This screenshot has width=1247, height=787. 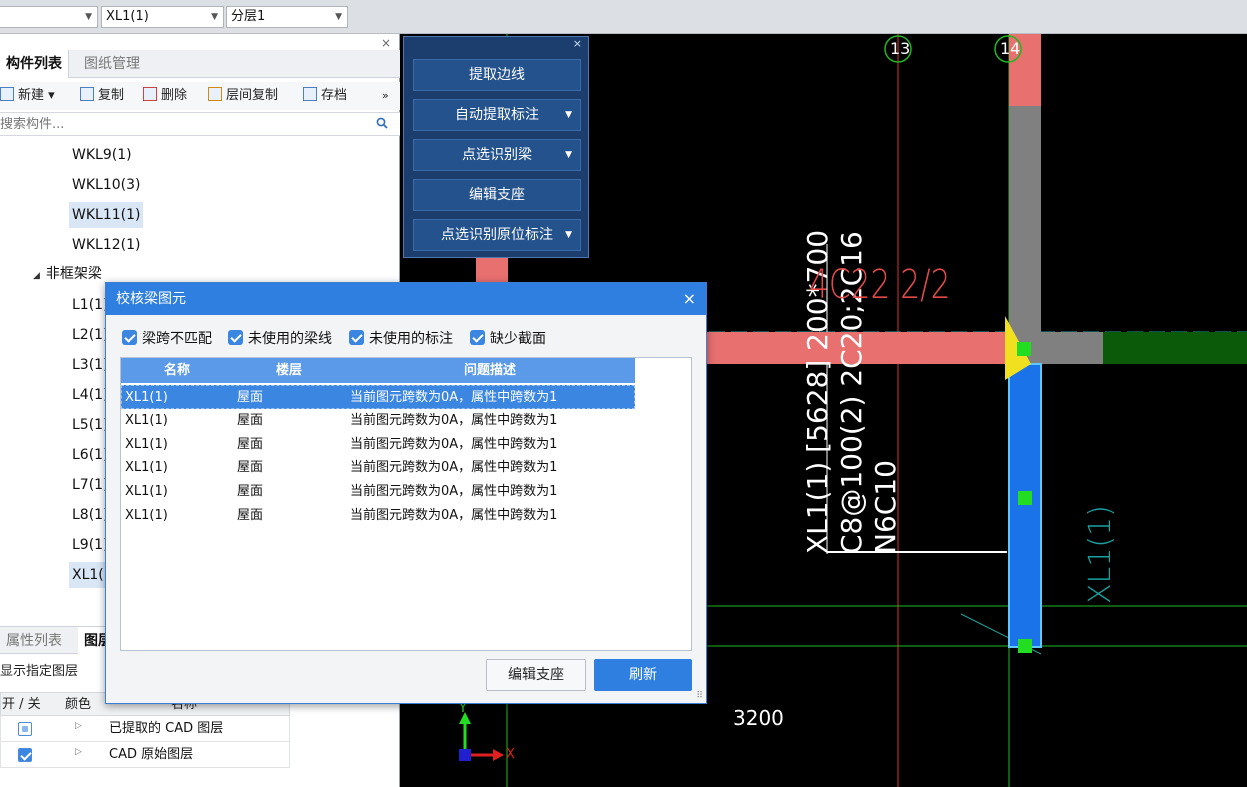 I want to click on pick-identify-label: 点选识别梁, so click(x=497, y=155).